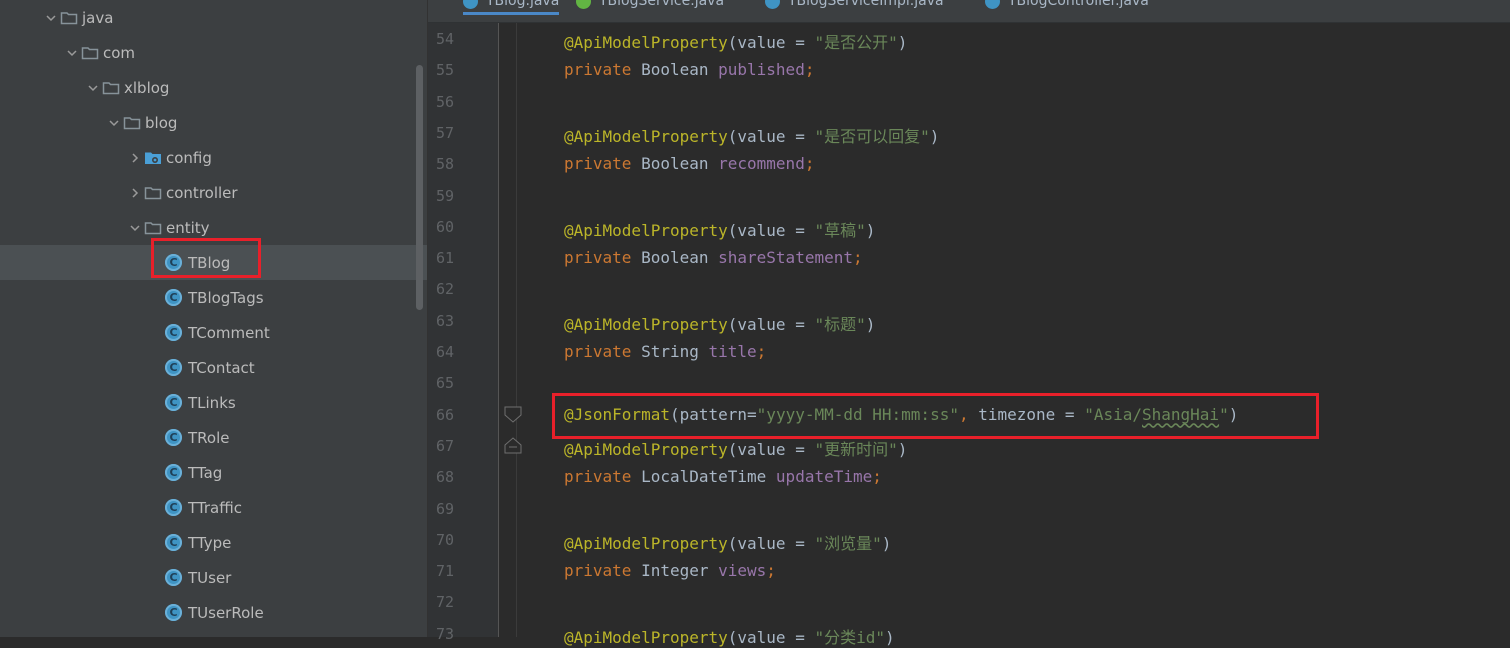 The image size is (1510, 648). I want to click on line-number: 56, so click(444, 101).